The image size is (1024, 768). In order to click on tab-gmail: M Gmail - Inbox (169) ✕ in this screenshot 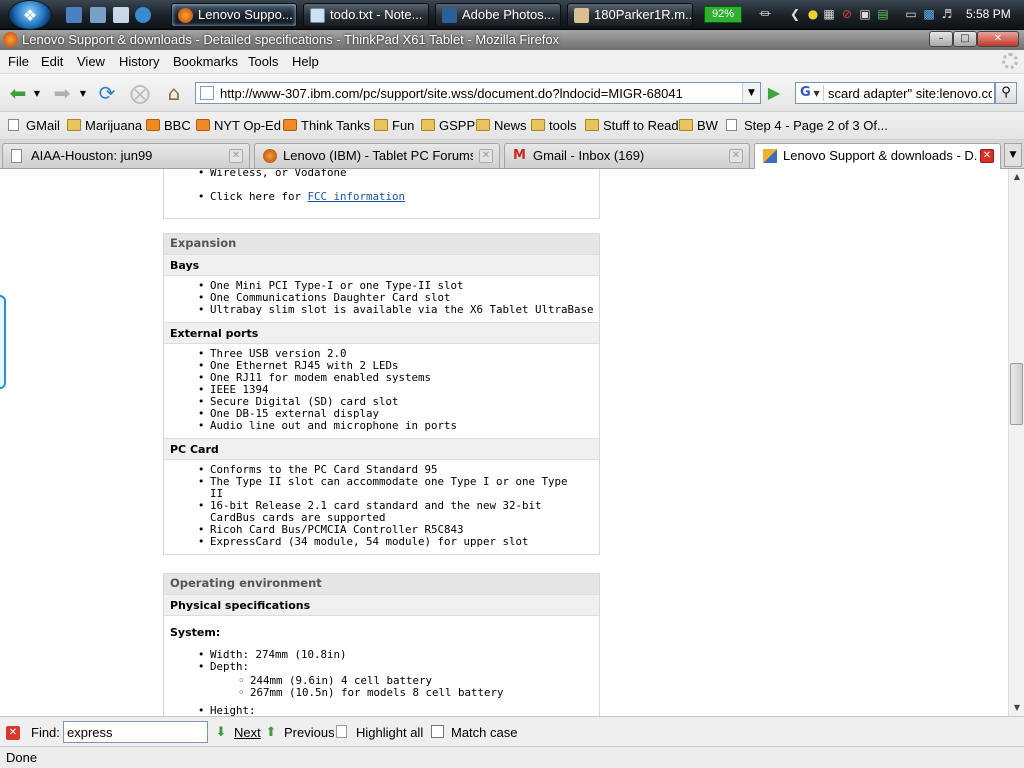, I will do `click(627, 155)`.